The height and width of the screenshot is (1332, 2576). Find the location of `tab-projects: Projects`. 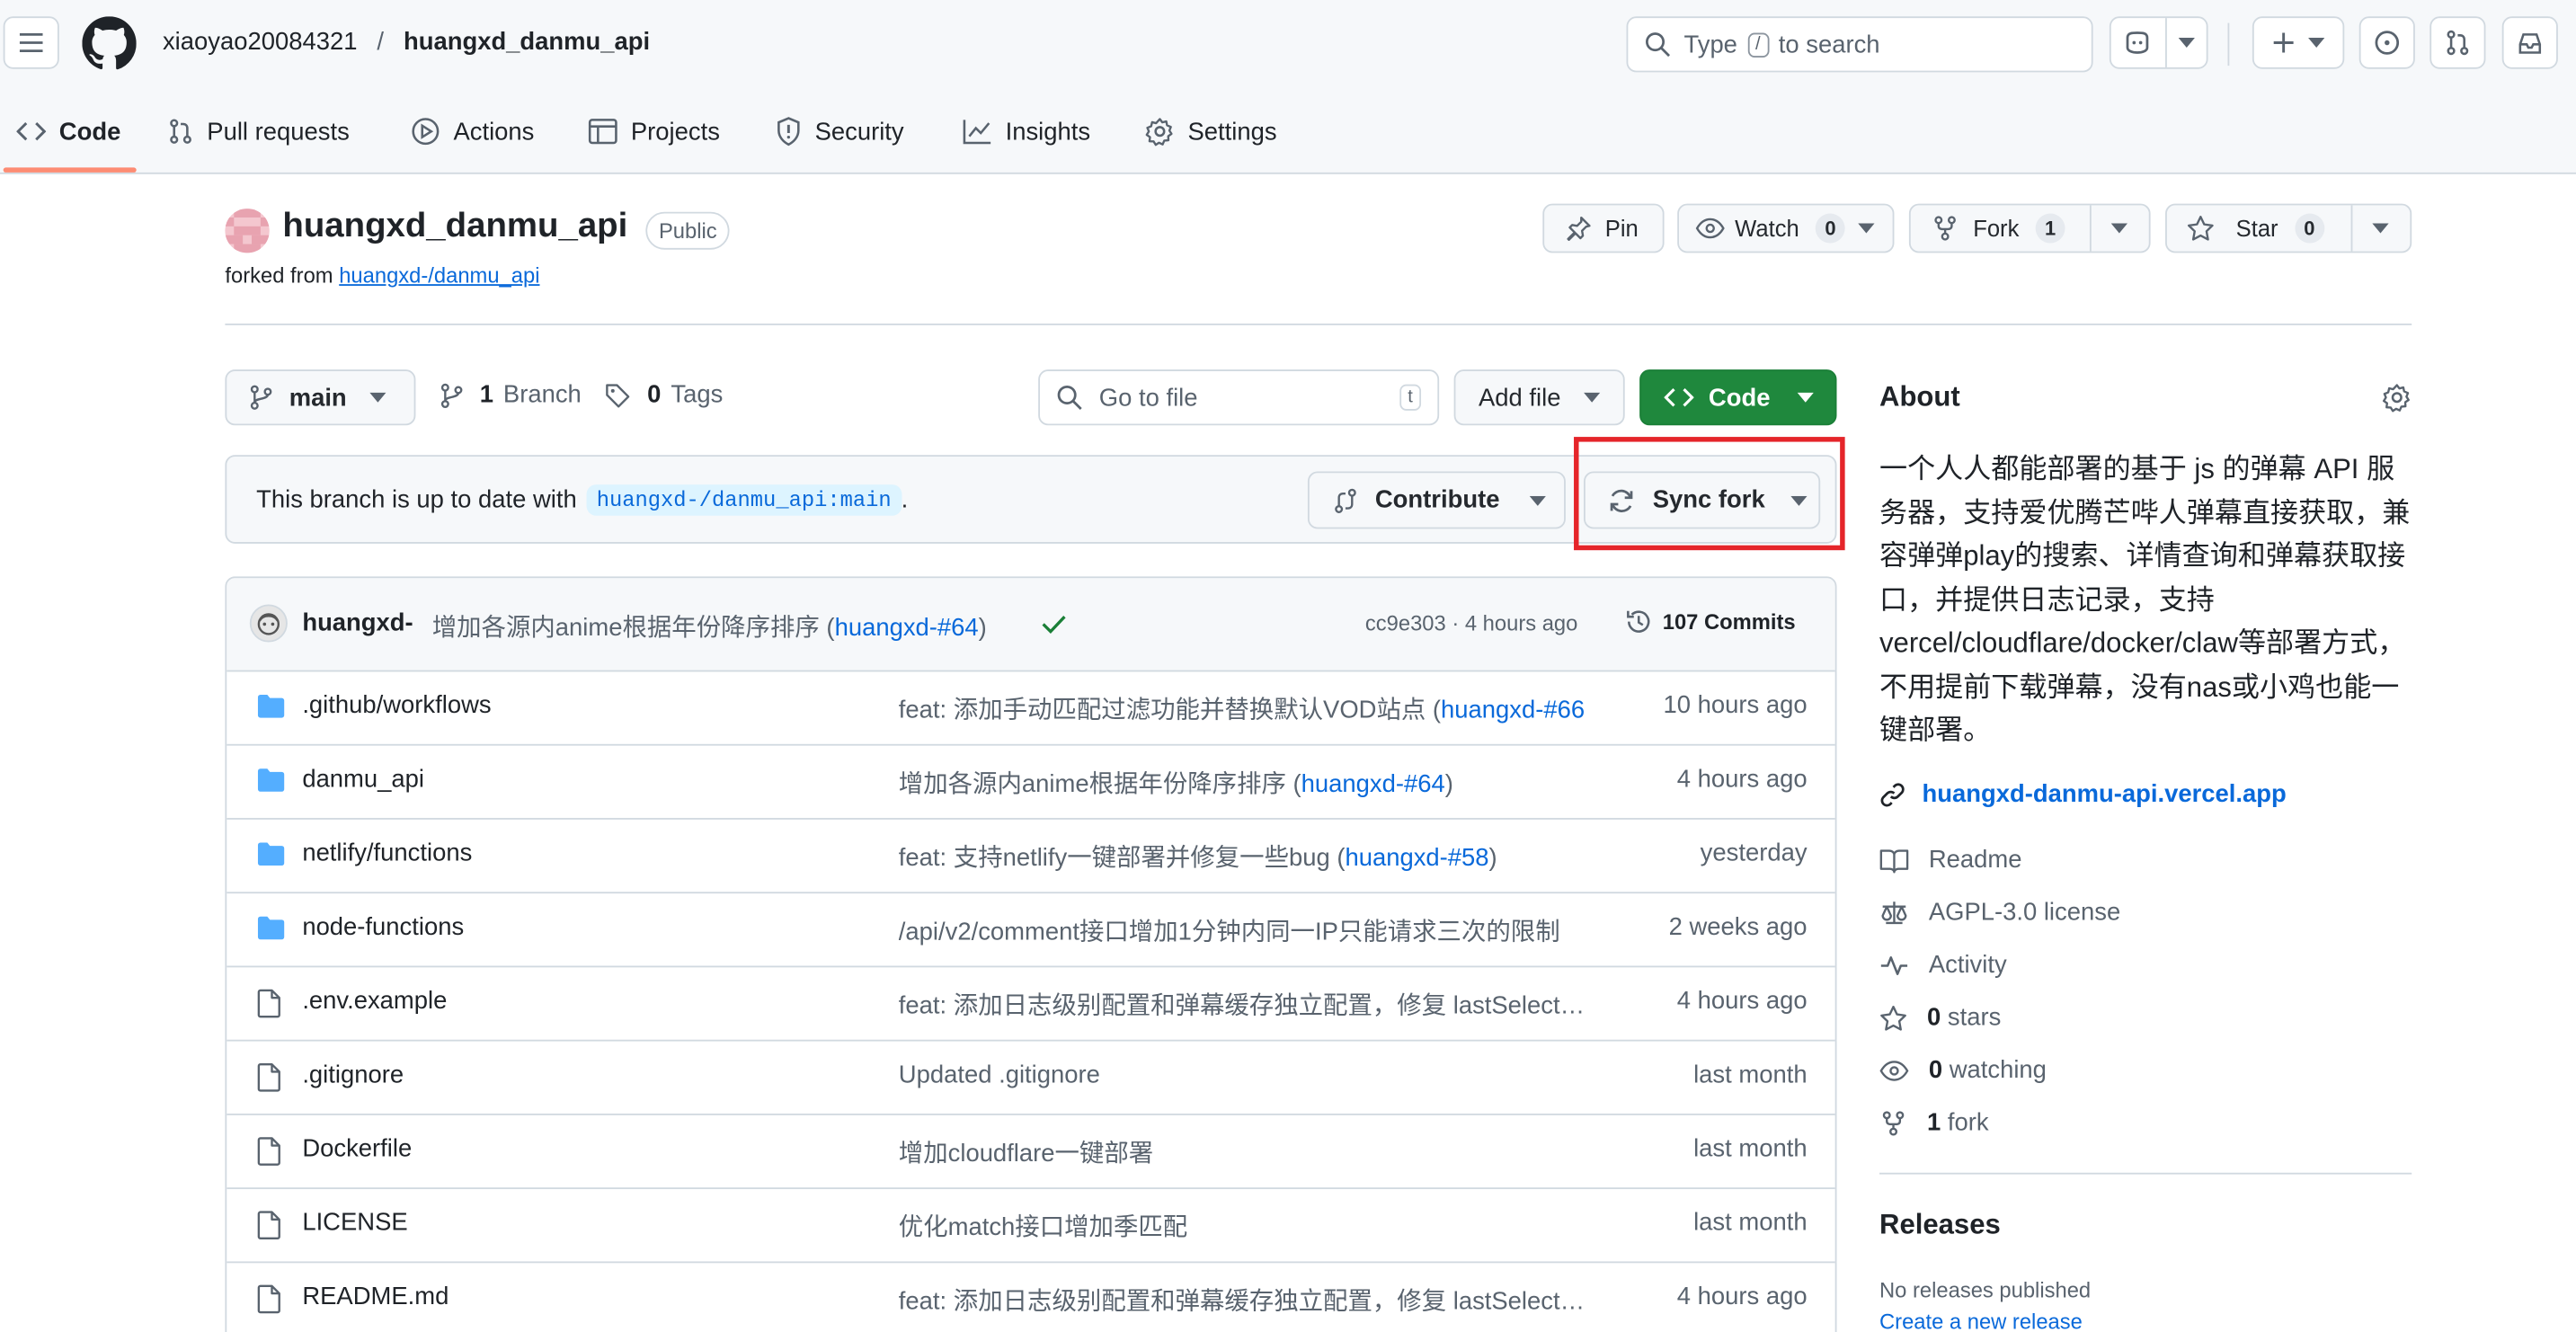

tab-projects: Projects is located at coordinates (654, 131).